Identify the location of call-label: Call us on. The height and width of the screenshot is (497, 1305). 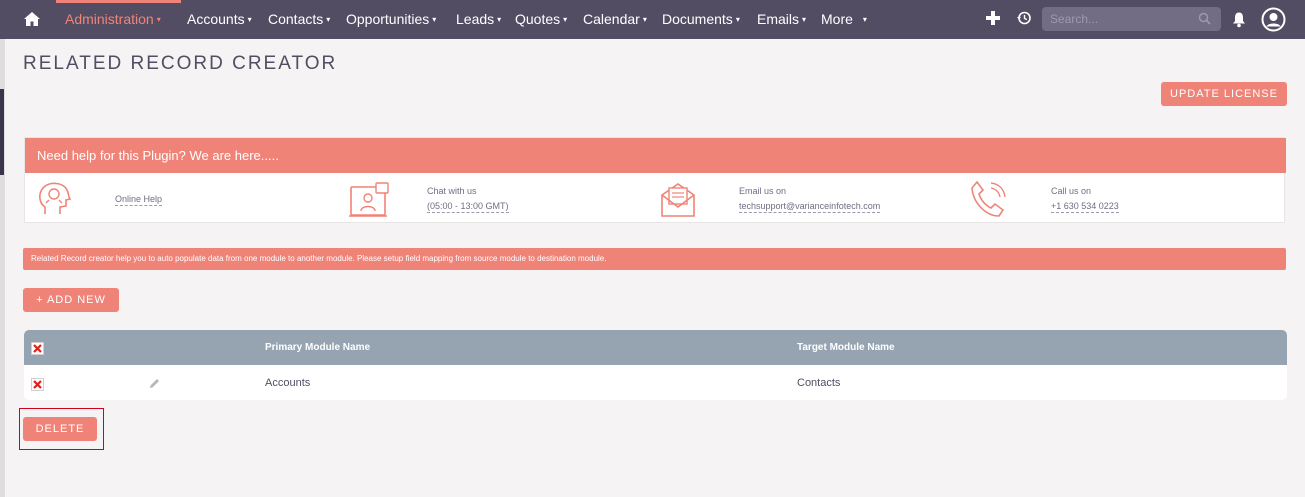
(1071, 191).